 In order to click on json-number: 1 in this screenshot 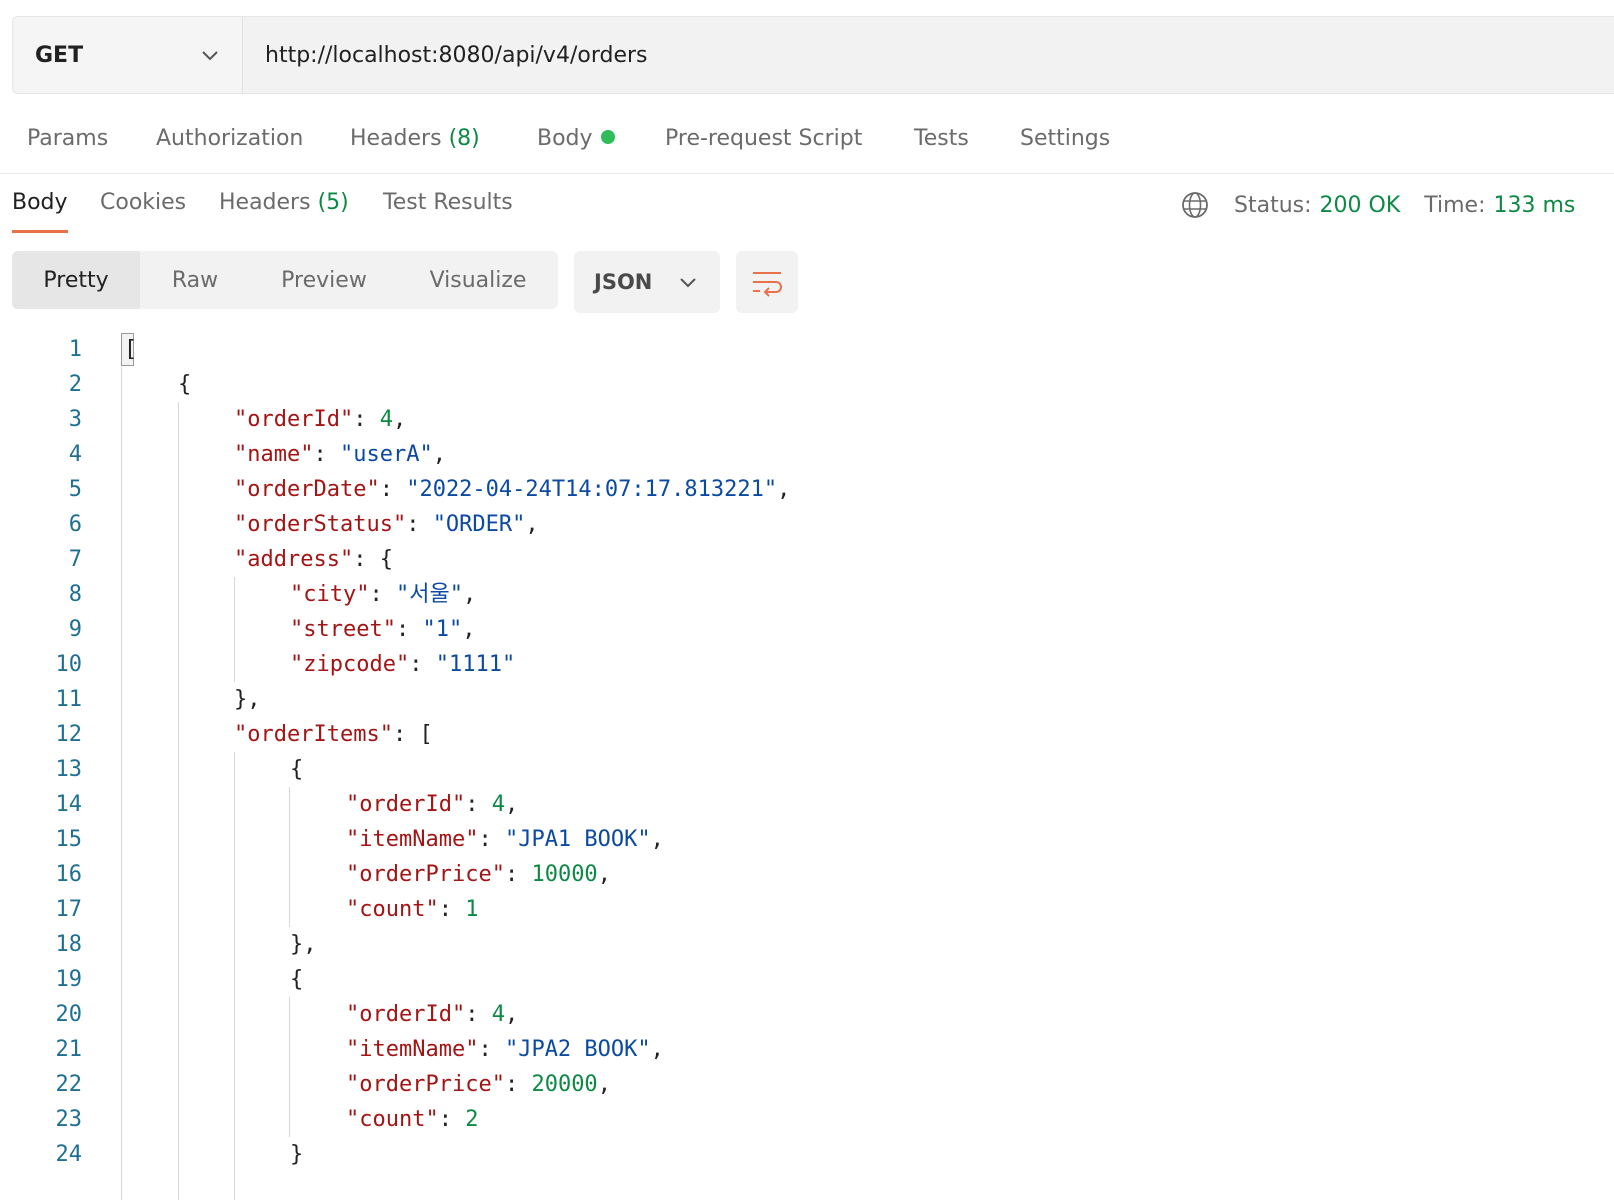, I will do `click(472, 909)`.